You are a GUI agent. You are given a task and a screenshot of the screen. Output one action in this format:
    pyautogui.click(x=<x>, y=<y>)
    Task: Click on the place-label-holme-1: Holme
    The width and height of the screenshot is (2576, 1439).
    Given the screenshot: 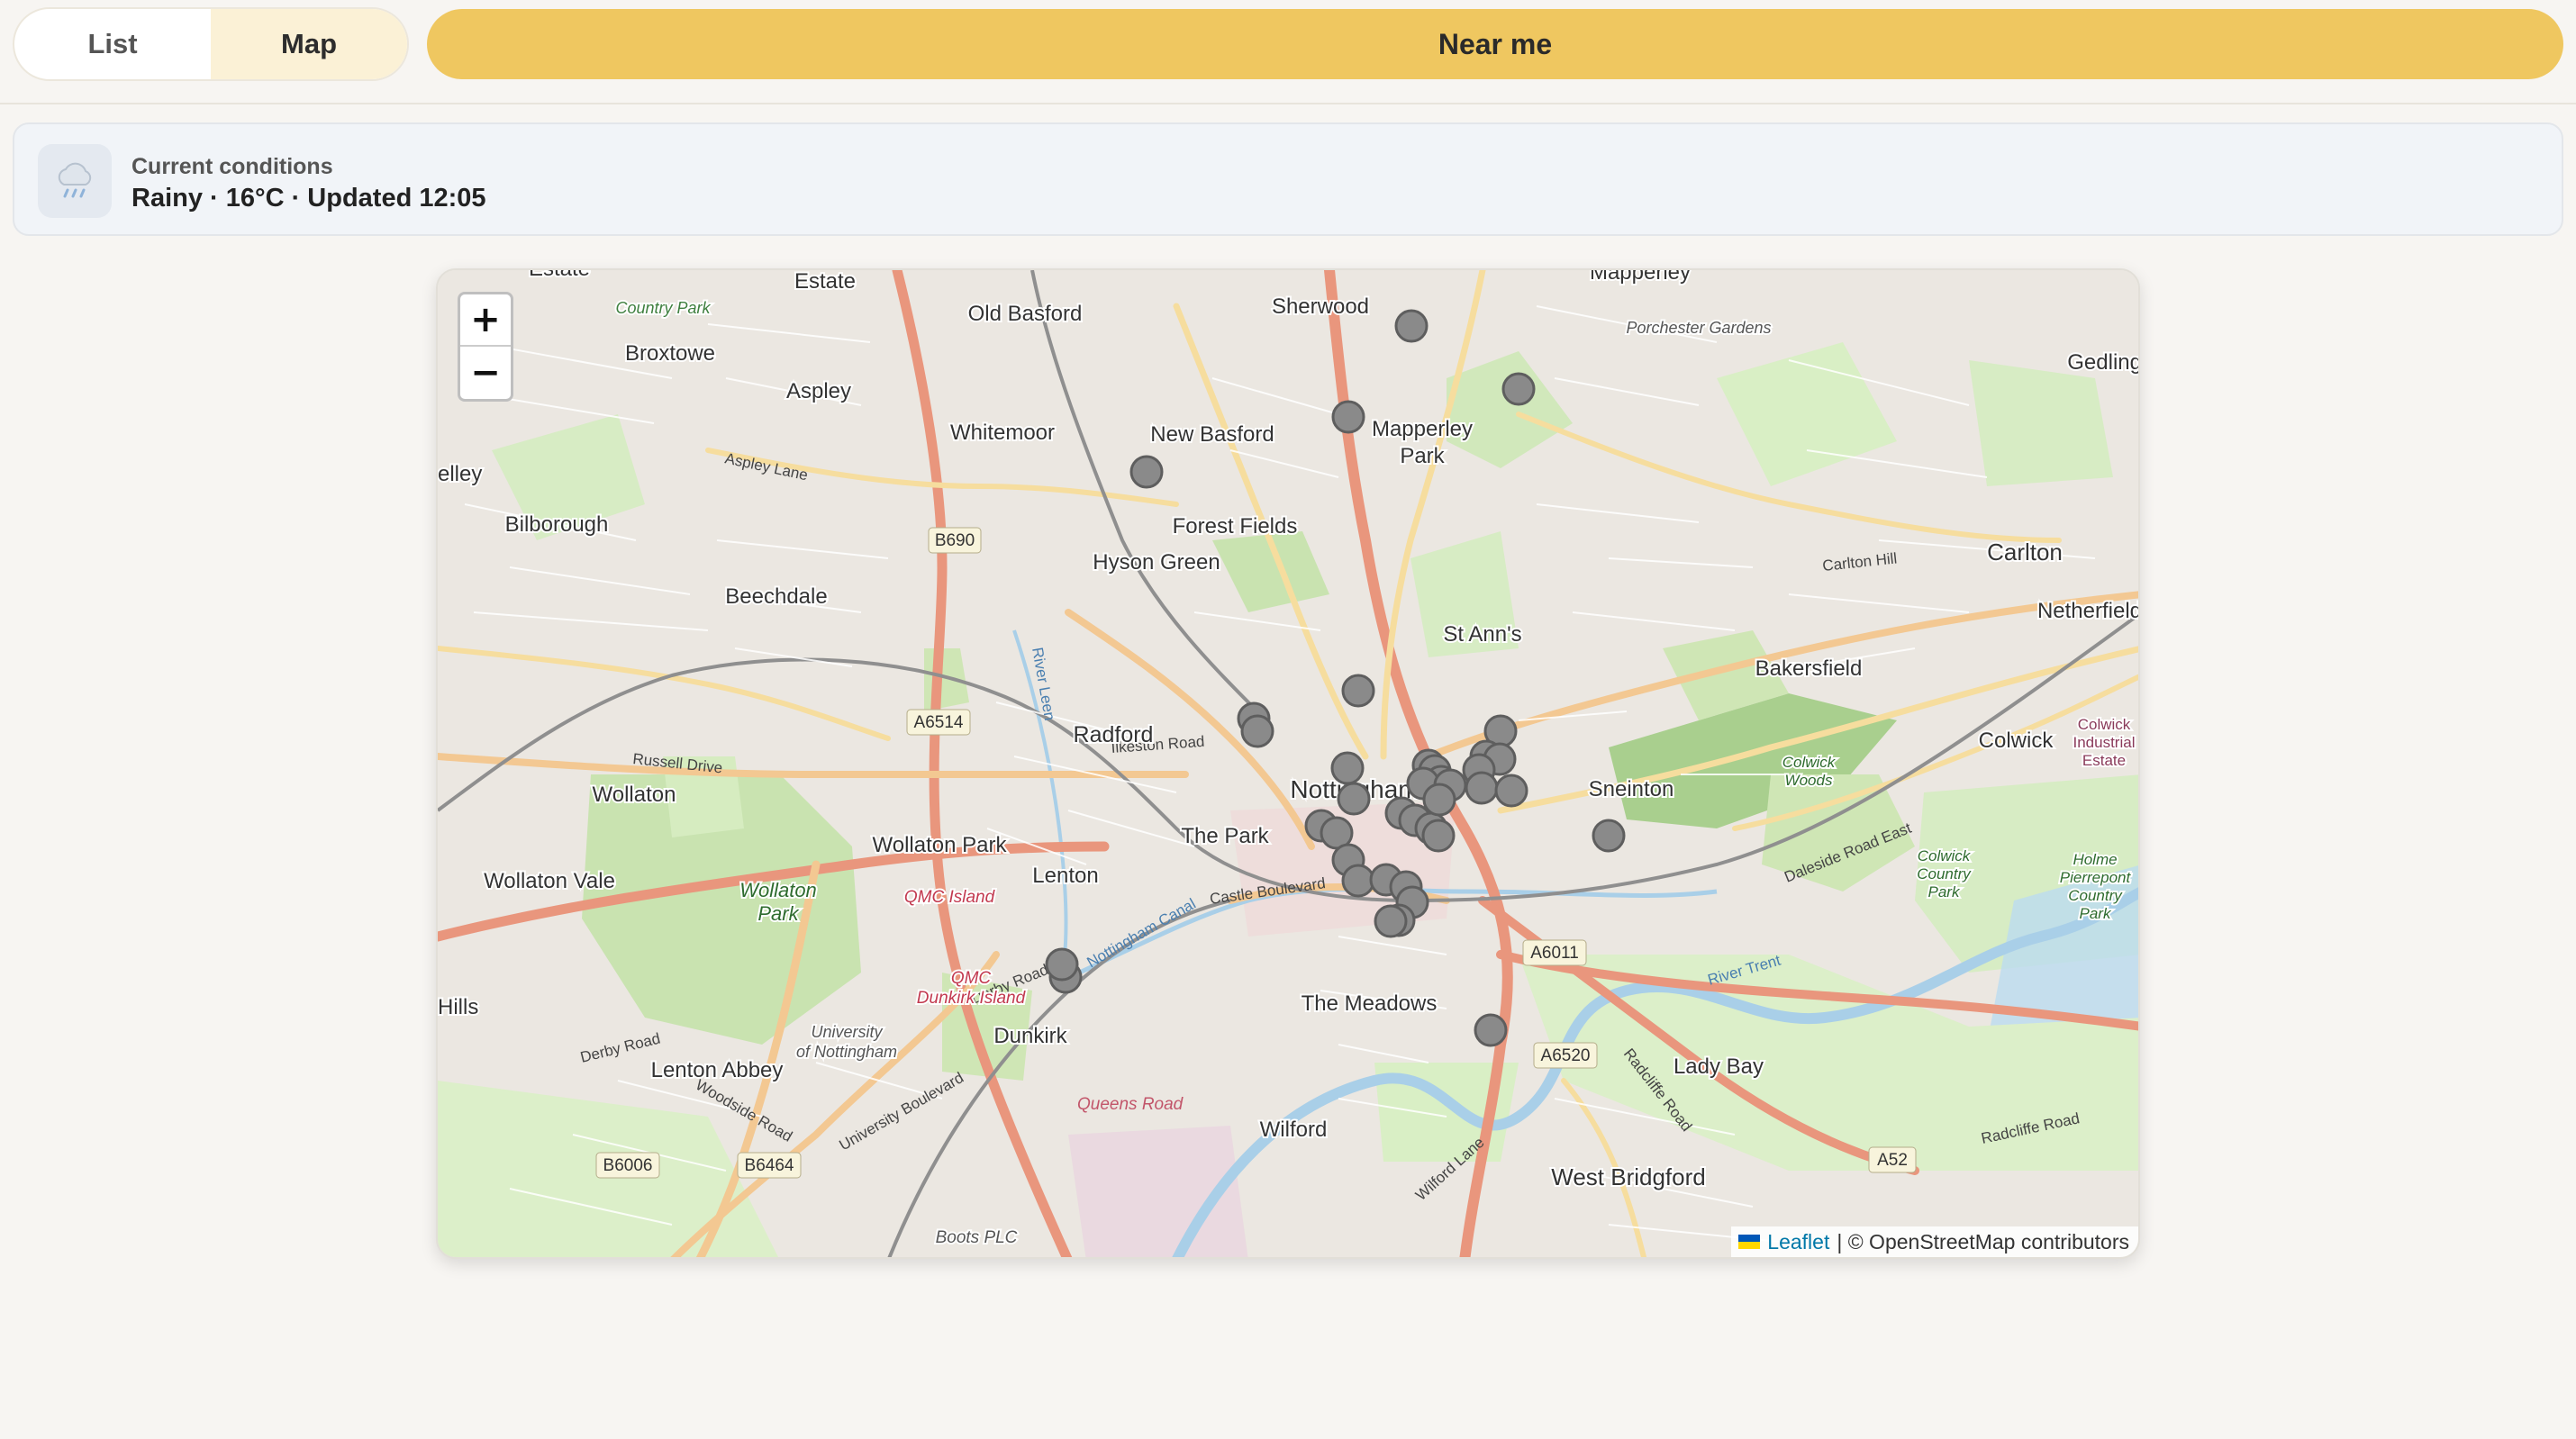 What is the action you would take?
    pyautogui.click(x=2095, y=859)
    